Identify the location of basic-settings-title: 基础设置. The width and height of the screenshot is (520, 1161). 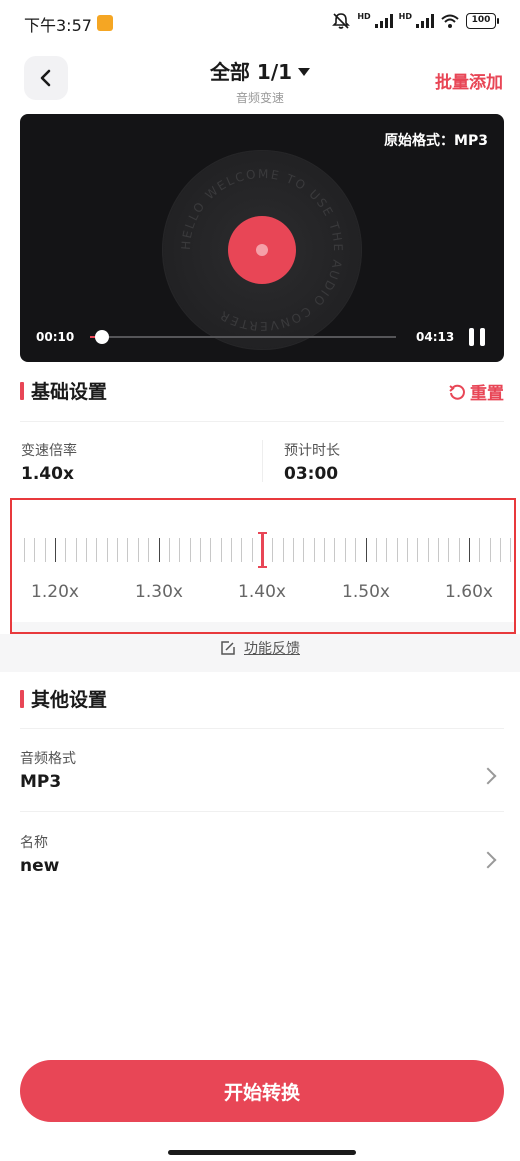
(69, 392).